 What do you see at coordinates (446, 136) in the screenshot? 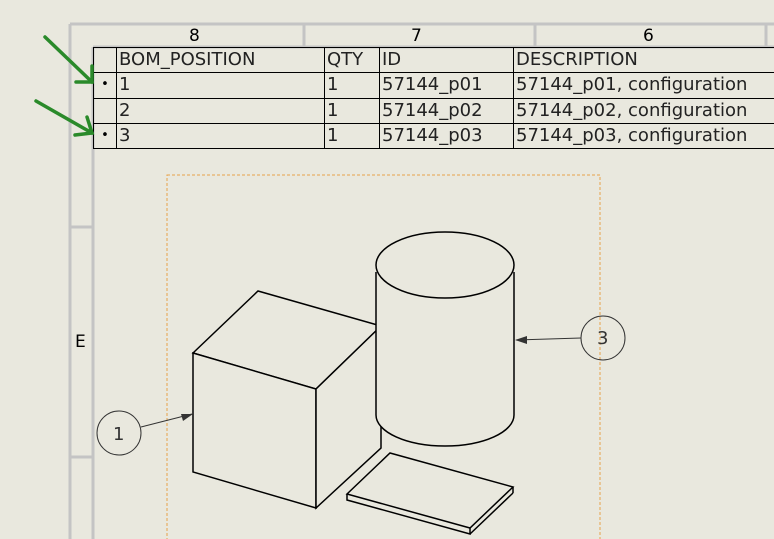
I see `bom-cell-id: 57144_p03` at bounding box center [446, 136].